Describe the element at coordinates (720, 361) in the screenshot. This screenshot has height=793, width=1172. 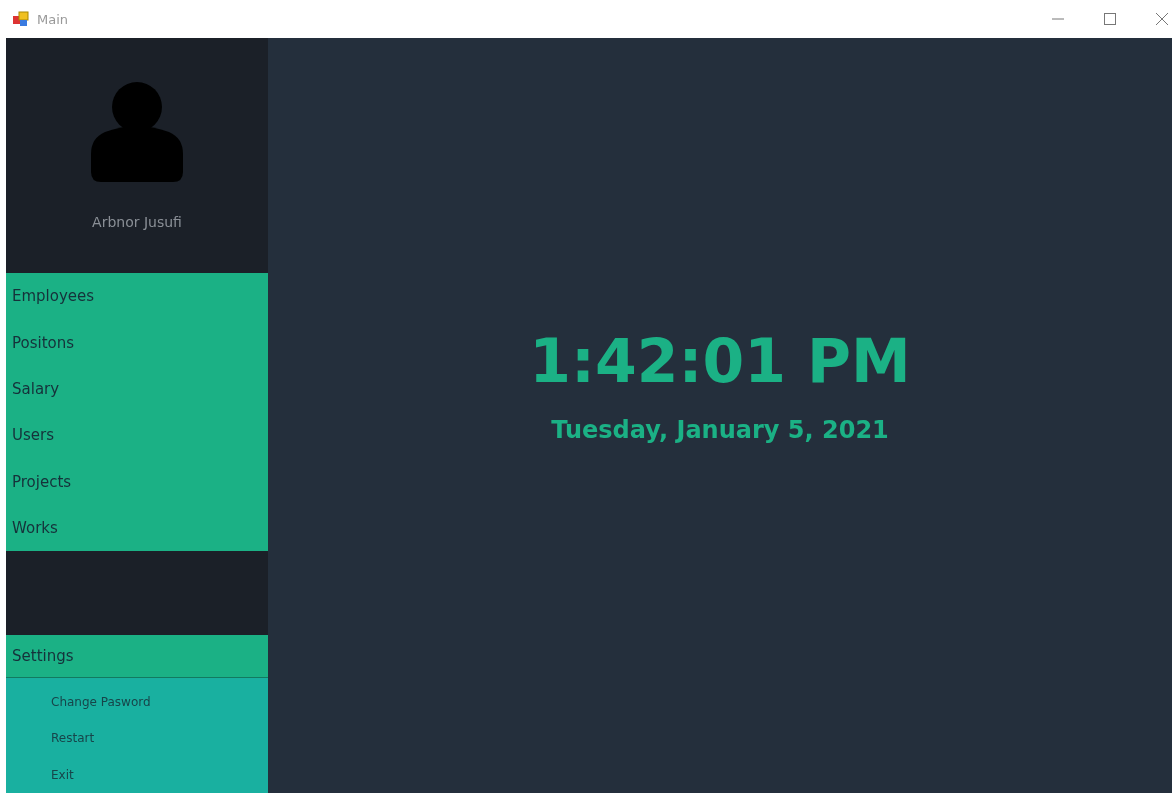
I see `clock-time: 1:42:01 PM` at that location.